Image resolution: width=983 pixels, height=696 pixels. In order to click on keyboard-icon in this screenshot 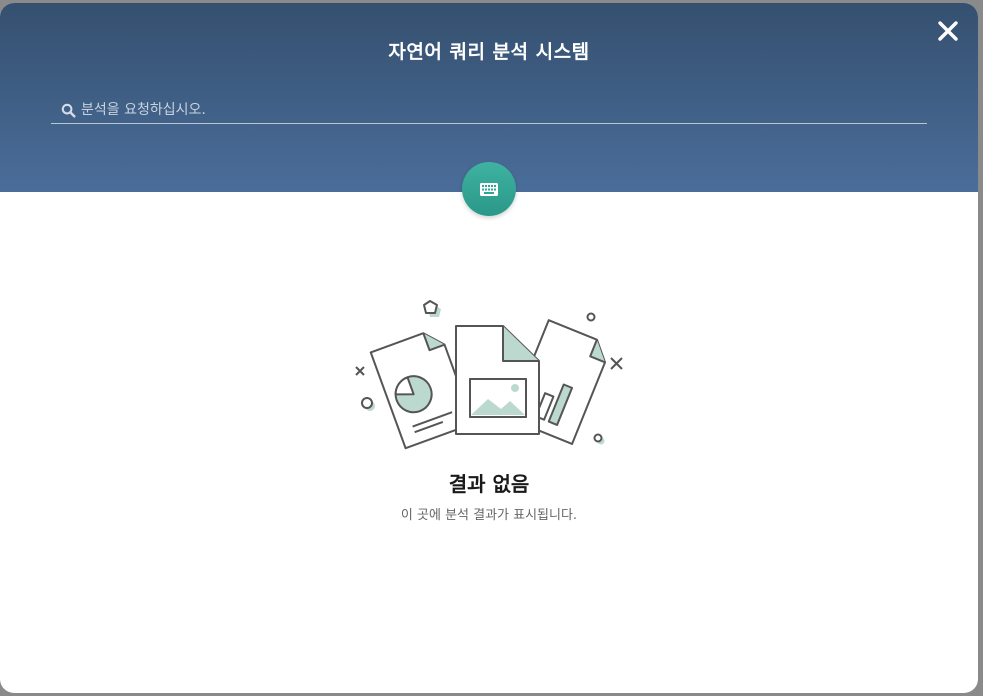, I will do `click(489, 189)`.